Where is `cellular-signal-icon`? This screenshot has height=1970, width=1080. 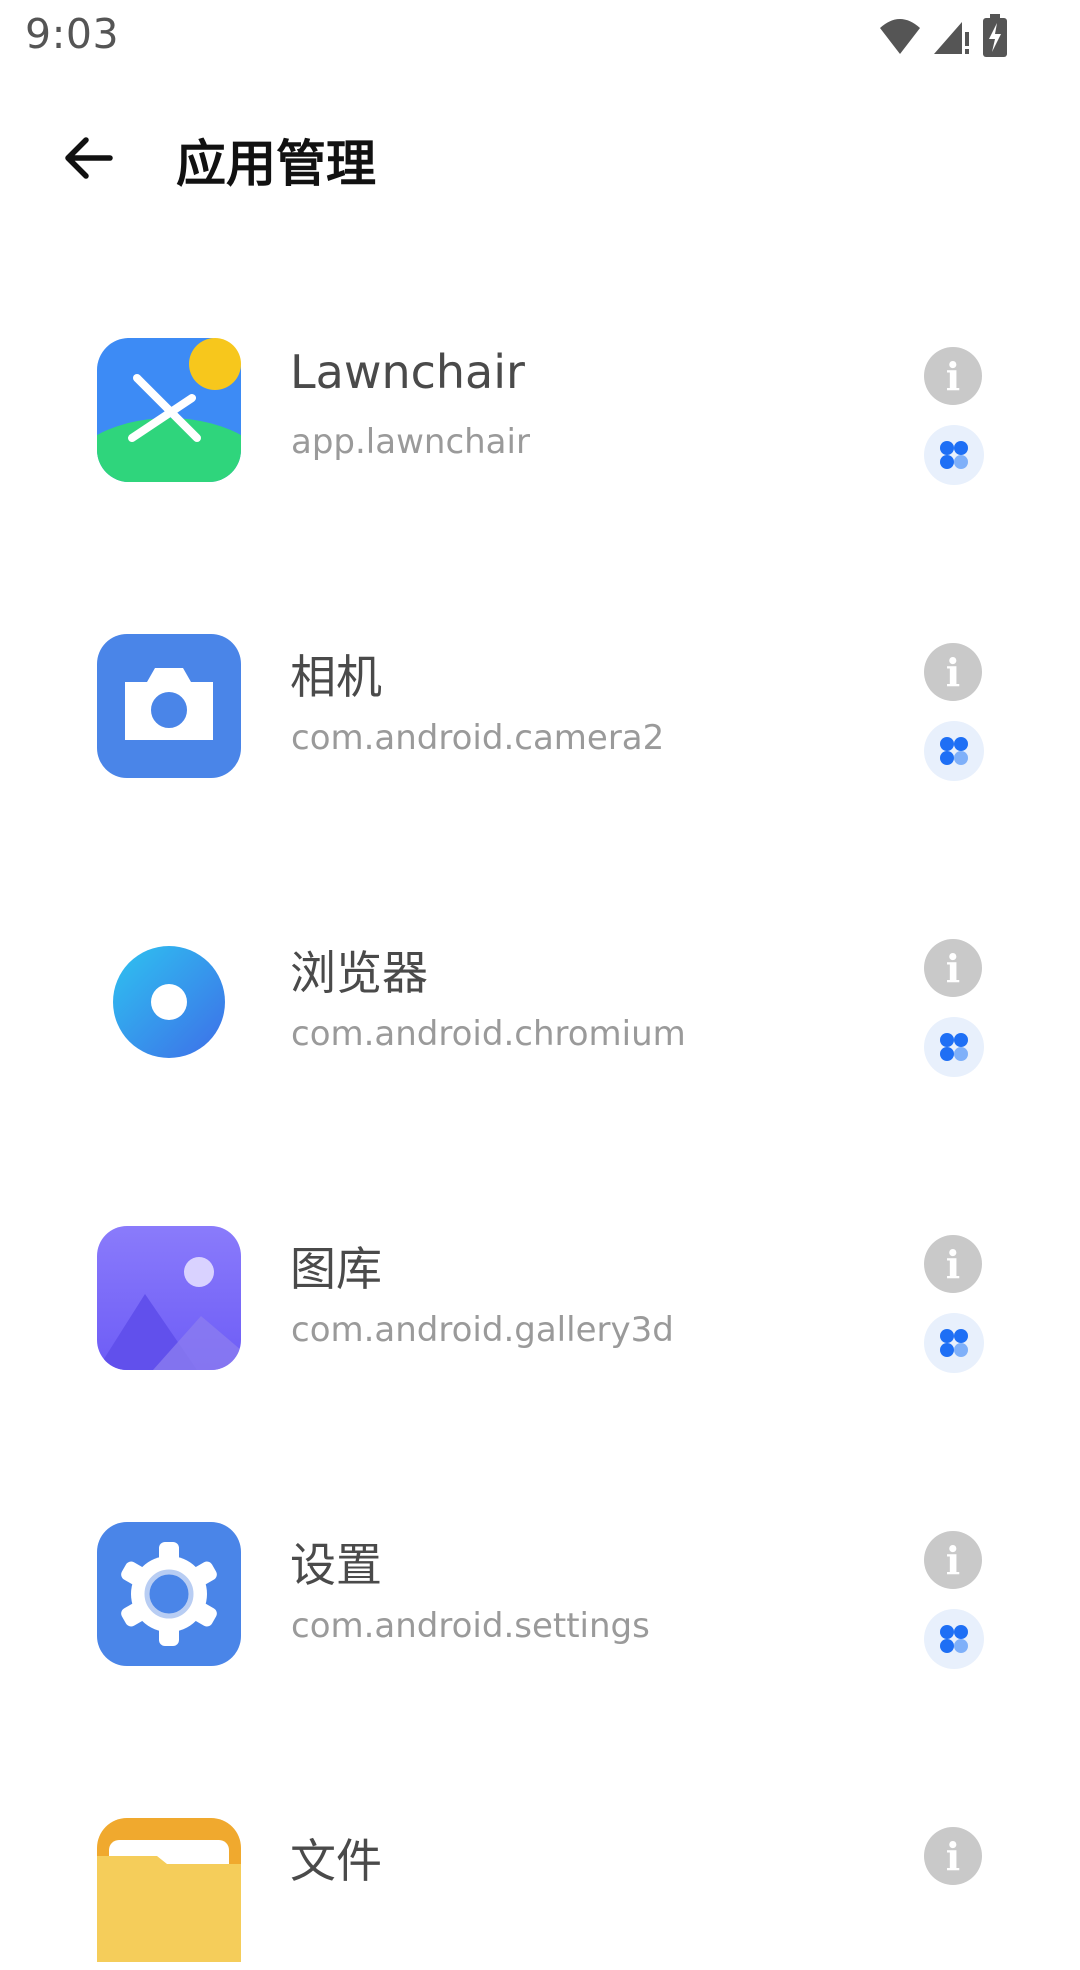
cellular-signal-icon is located at coordinates (951, 38).